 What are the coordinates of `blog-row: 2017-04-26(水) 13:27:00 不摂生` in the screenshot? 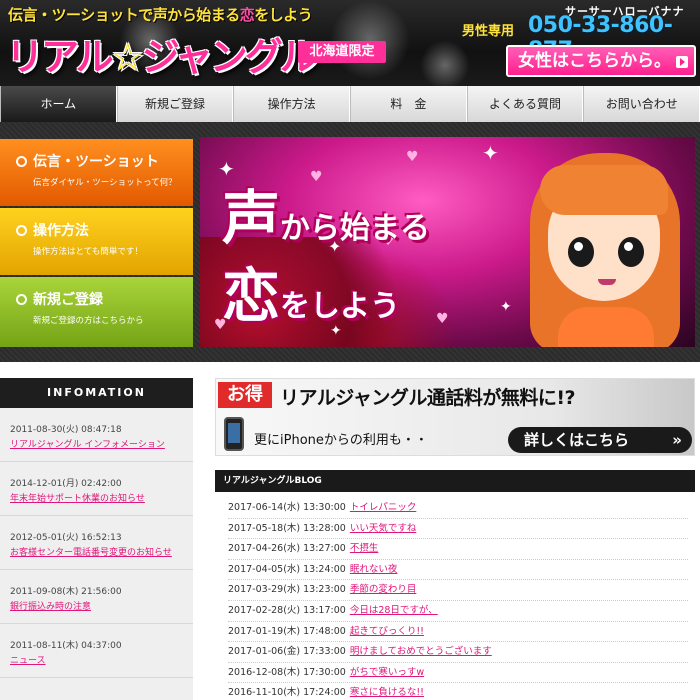 It's located at (458, 549).